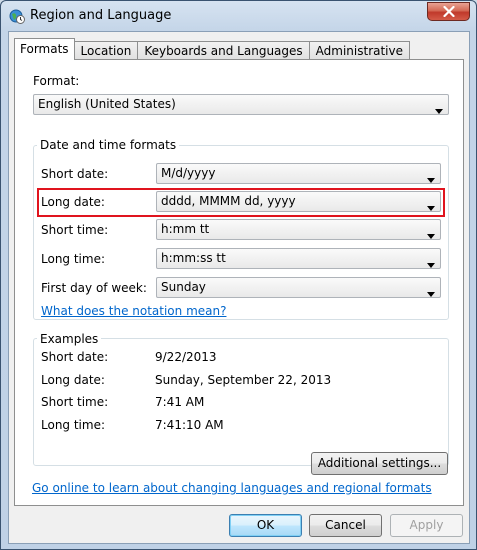  What do you see at coordinates (359, 50) in the screenshot?
I see `tab-administrative: Administrative` at bounding box center [359, 50].